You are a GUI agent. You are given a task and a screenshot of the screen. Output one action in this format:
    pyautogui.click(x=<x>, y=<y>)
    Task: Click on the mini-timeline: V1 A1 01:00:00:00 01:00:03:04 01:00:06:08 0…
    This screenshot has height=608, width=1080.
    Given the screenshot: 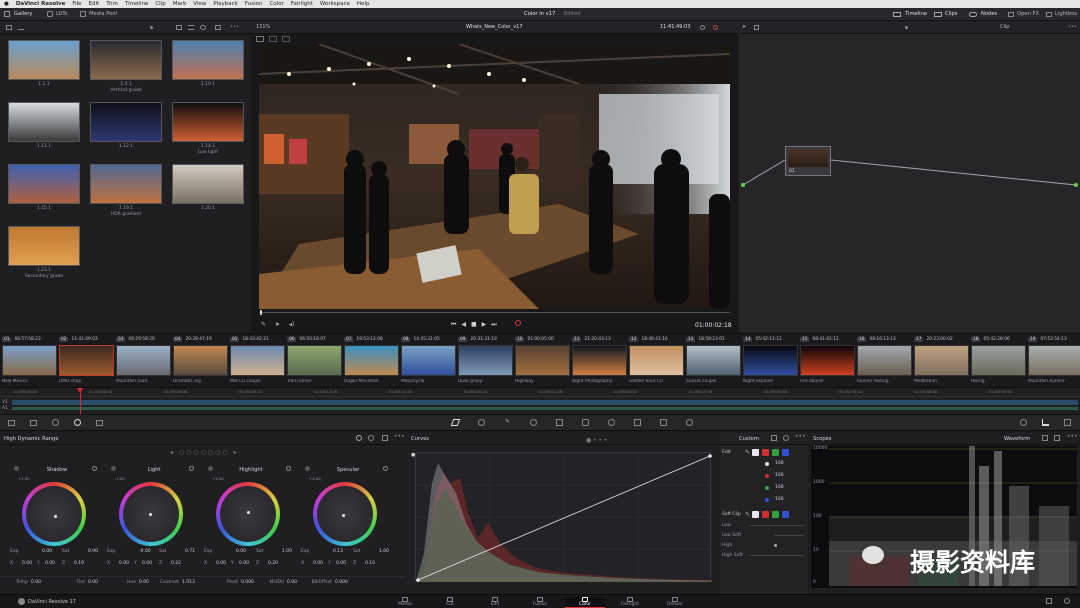 What is the action you would take?
    pyautogui.click(x=540, y=401)
    